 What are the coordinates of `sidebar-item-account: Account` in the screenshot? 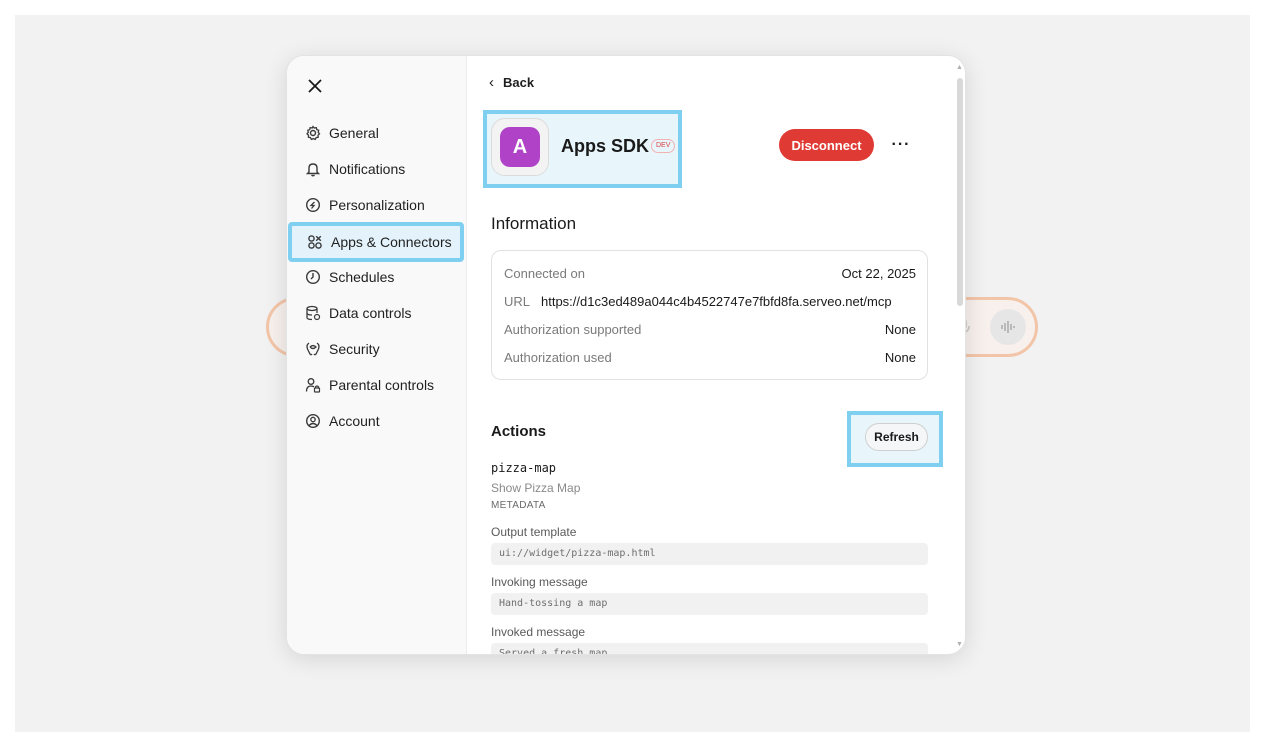 It's located at (376, 421).